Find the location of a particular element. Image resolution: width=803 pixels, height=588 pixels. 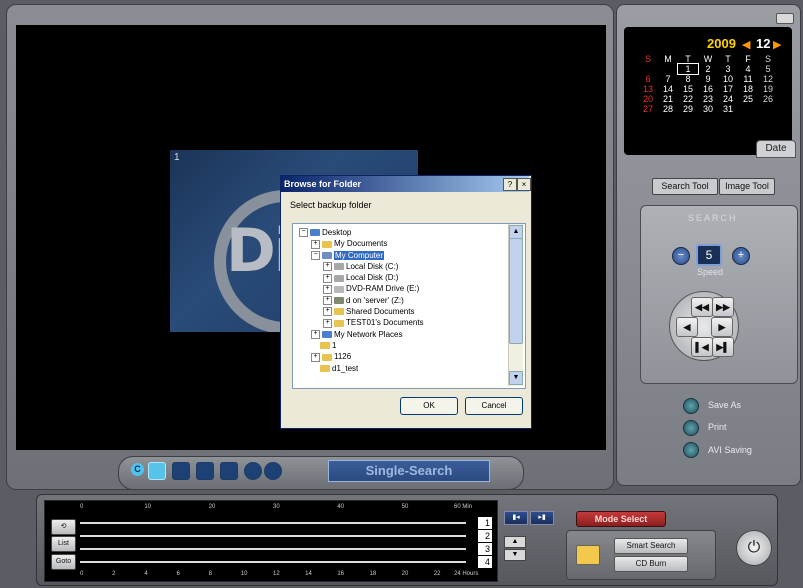

calendar-day: 15 is located at coordinates (688, 89).